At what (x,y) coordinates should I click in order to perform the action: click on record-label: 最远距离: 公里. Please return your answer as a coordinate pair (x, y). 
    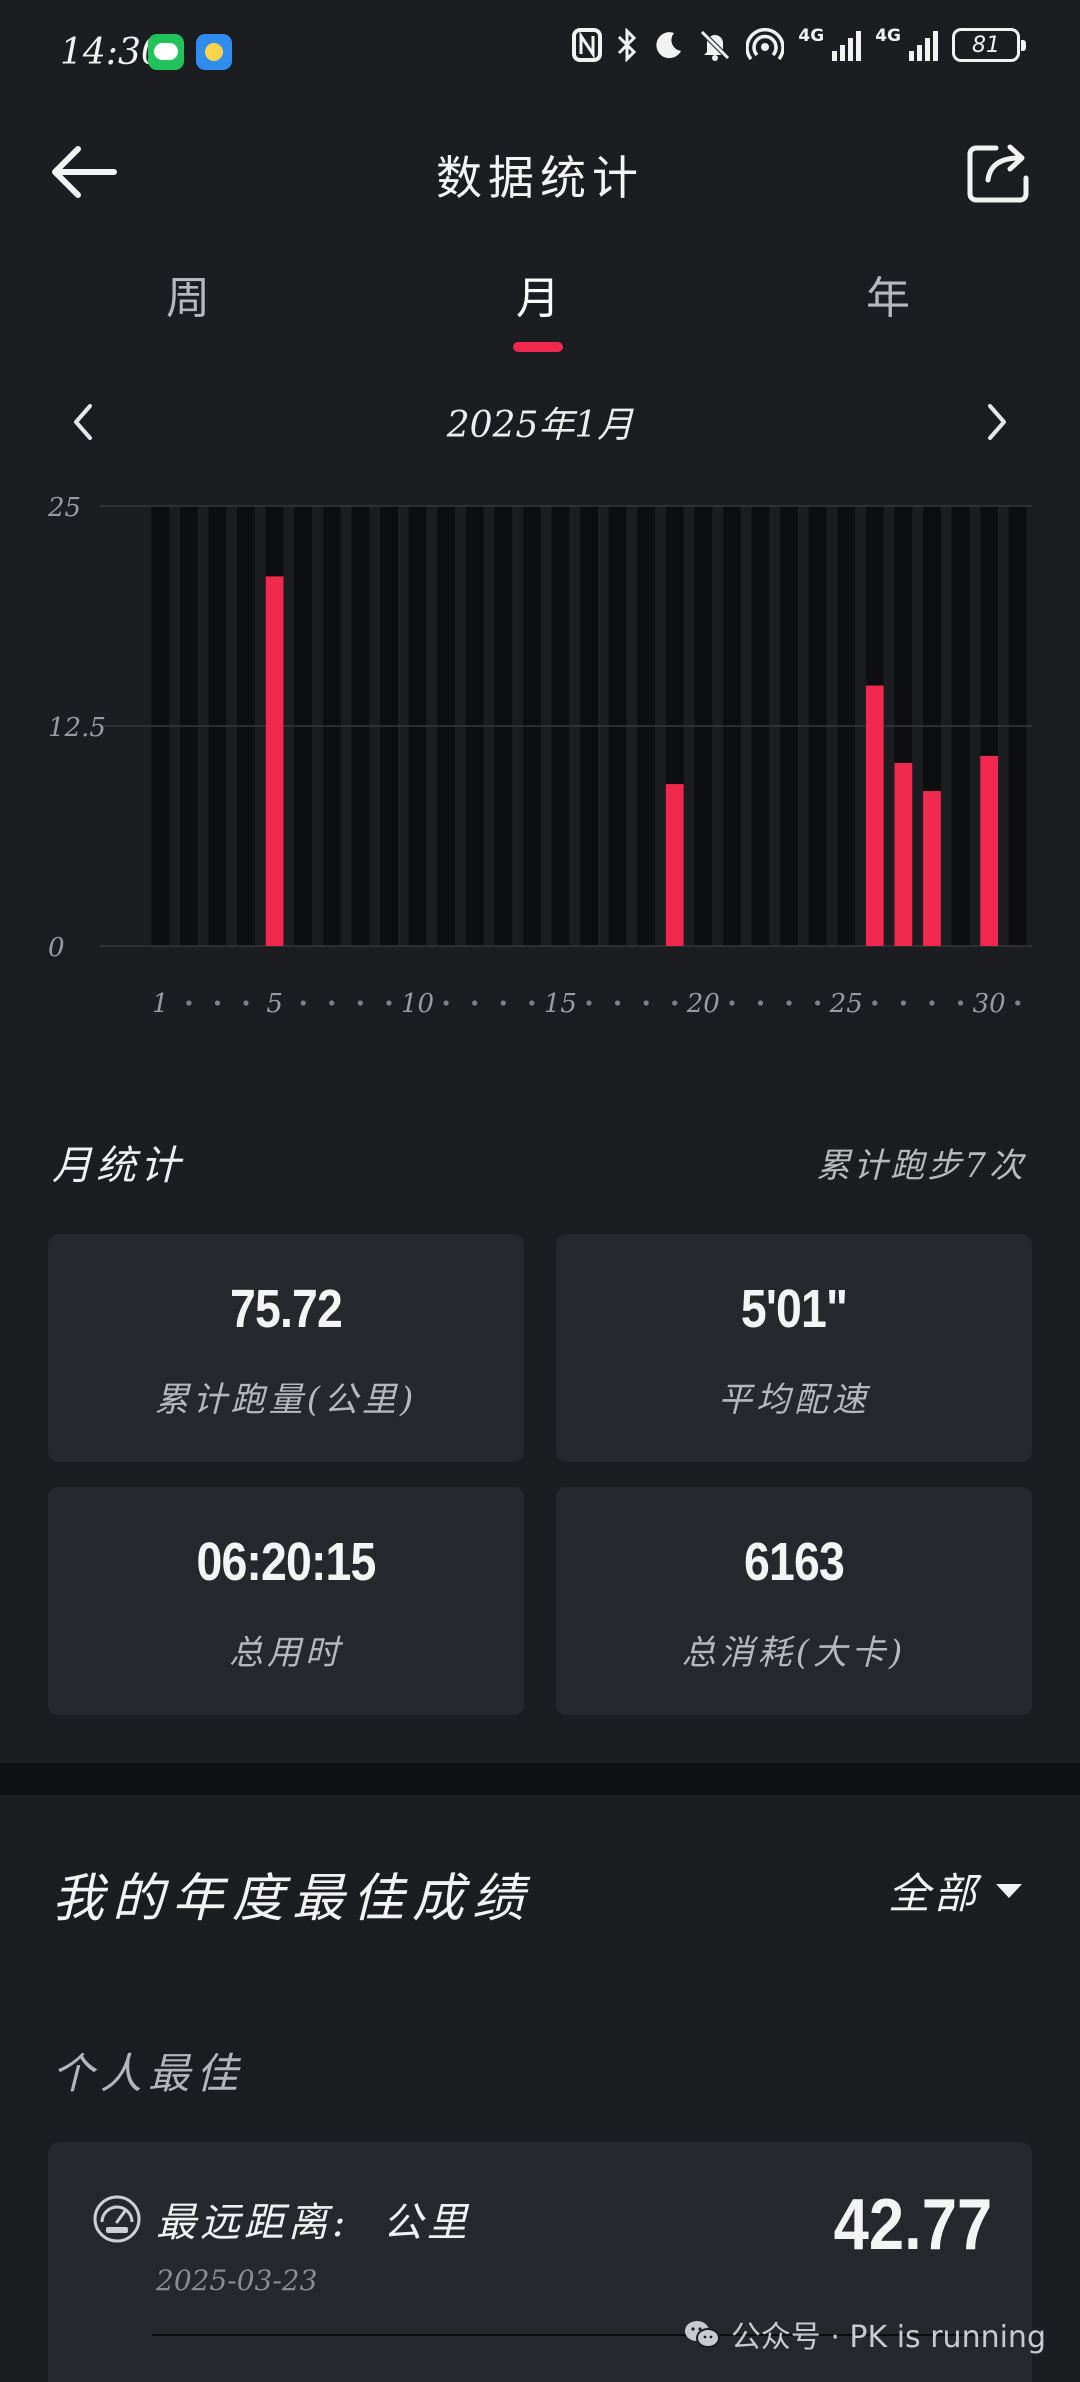
    Looking at the image, I should click on (313, 2223).